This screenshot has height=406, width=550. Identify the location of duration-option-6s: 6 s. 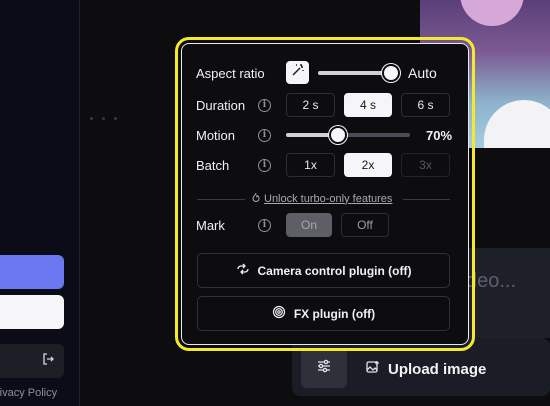
(425, 105).